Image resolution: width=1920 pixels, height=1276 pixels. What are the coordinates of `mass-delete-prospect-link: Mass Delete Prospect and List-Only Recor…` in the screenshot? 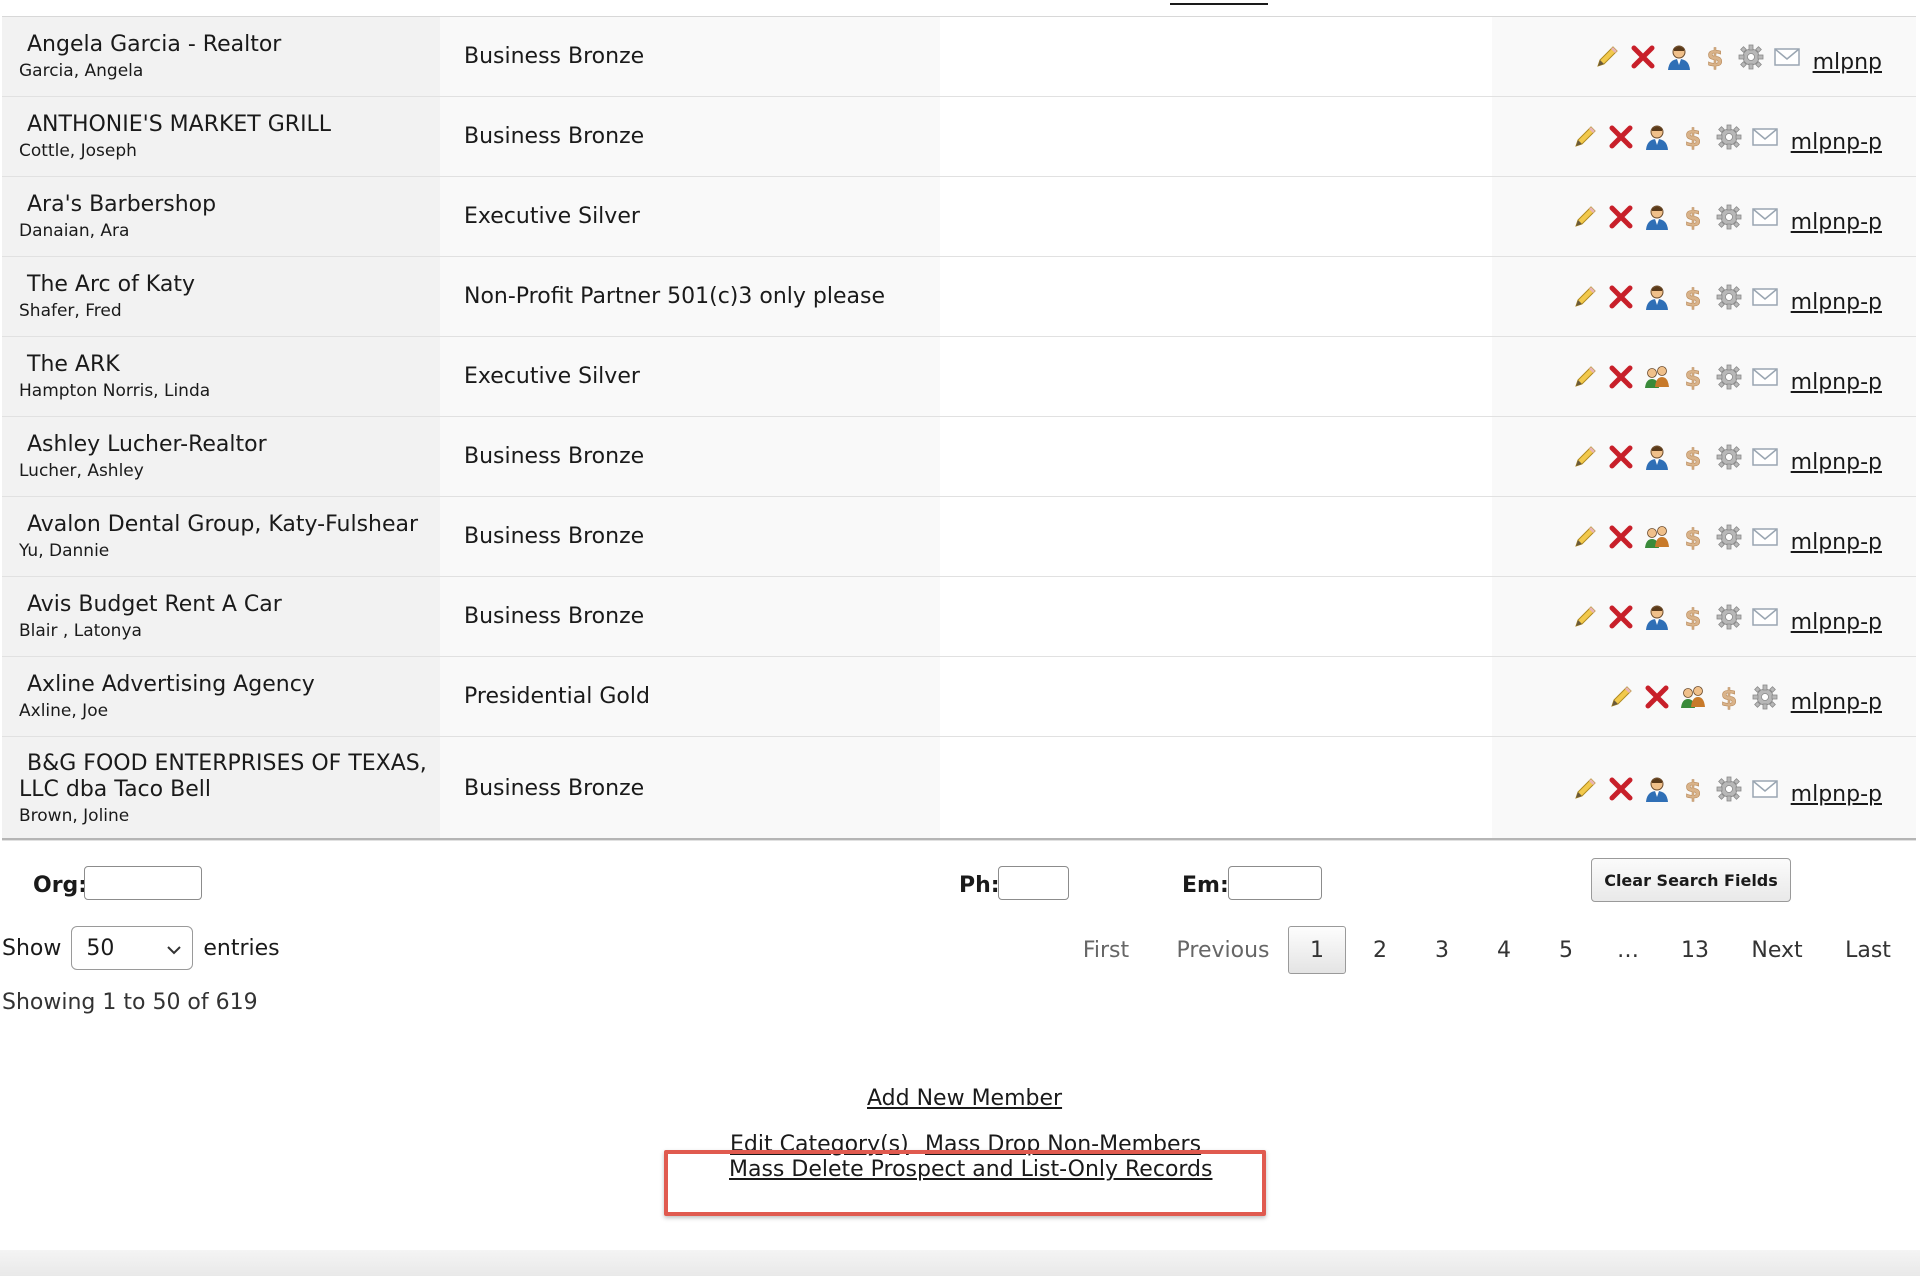 It's located at (970, 1169).